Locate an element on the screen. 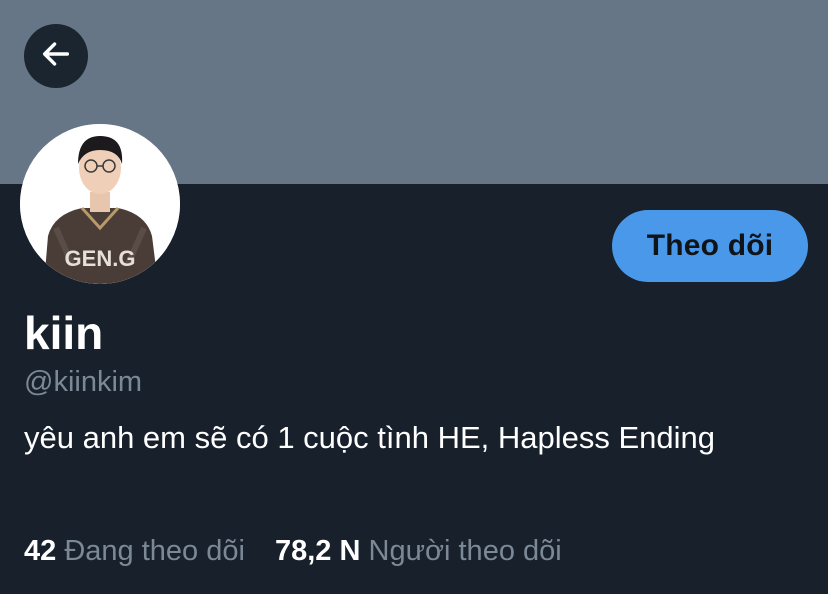 This screenshot has height=594, width=828. following-link: 42 Đang theo dõi is located at coordinates (134, 551).